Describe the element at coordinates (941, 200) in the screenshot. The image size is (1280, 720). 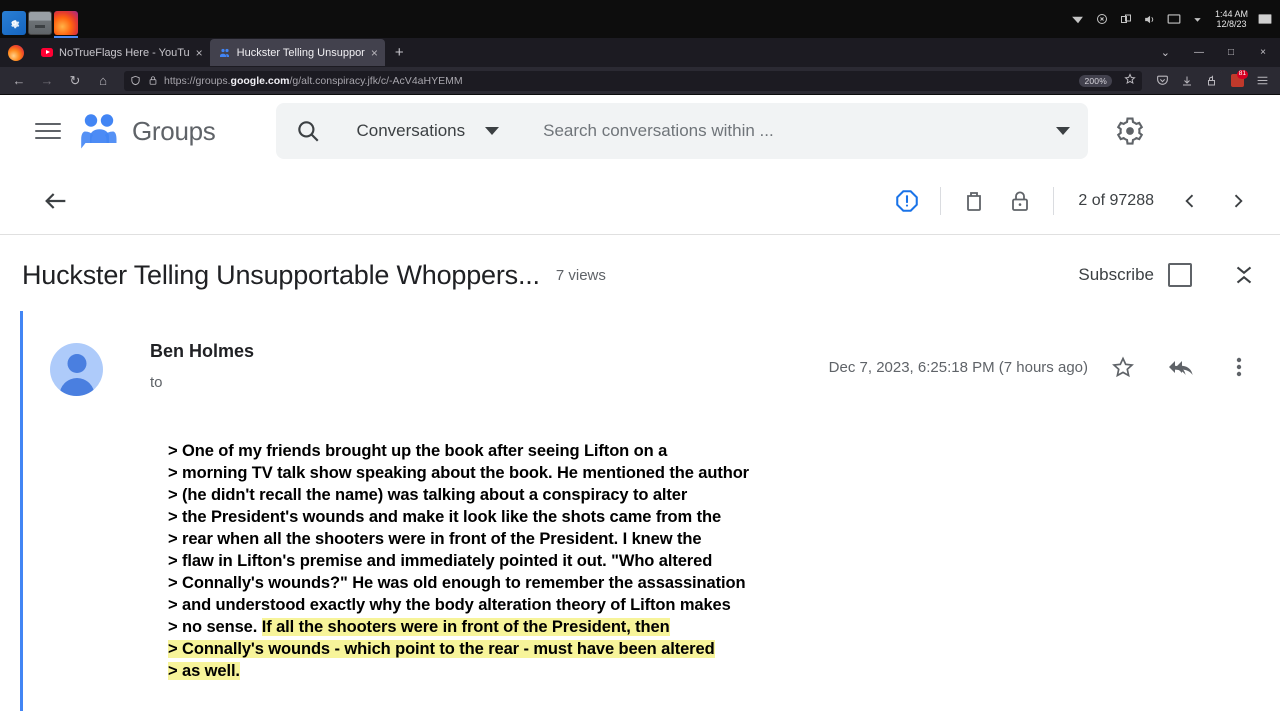
I see `toolbar-divider` at that location.